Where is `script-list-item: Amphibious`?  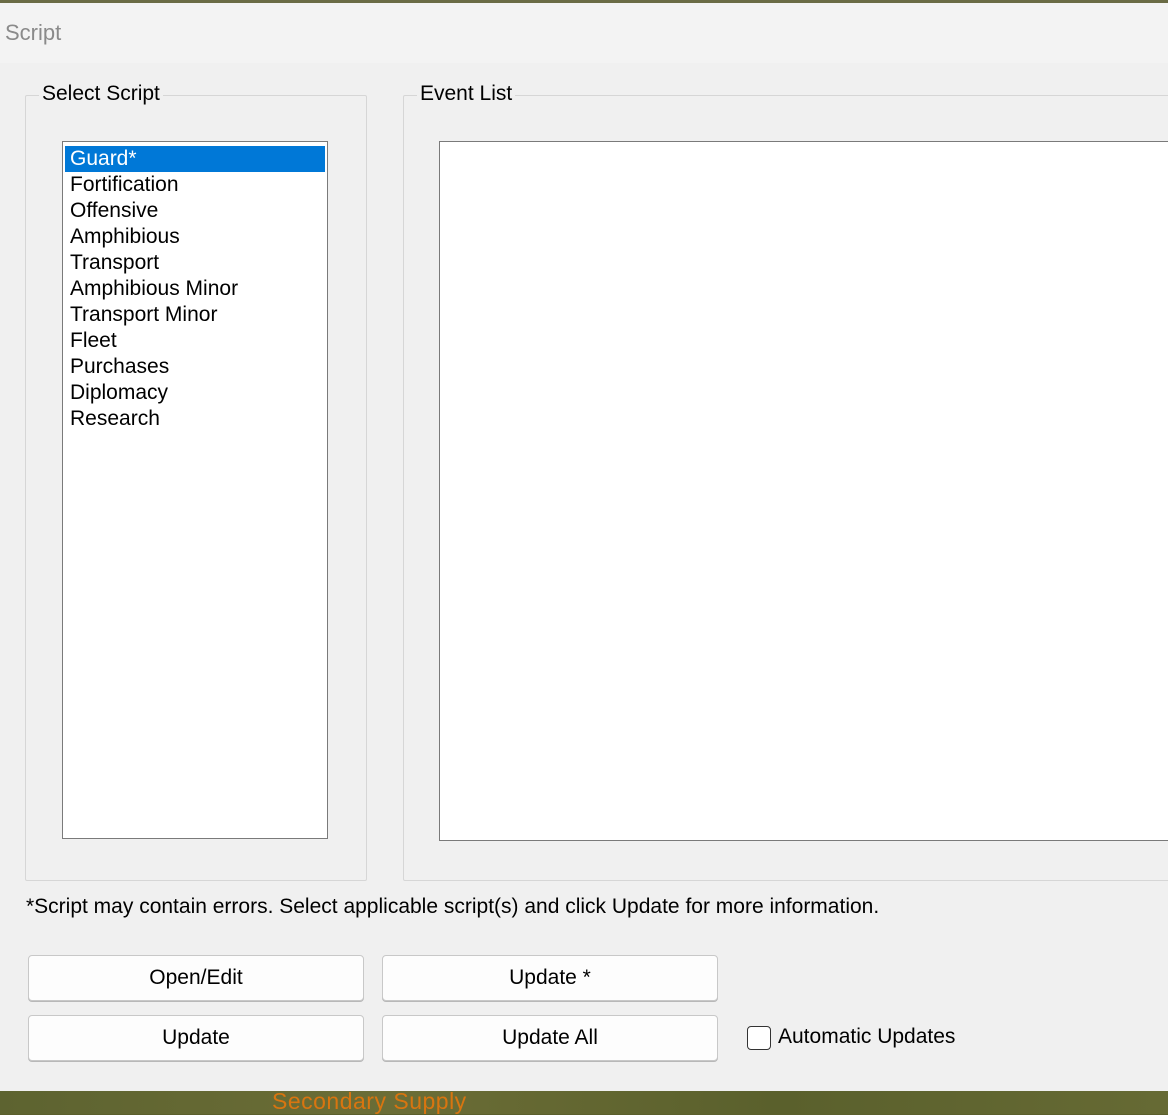 script-list-item: Amphibious is located at coordinates (195, 237).